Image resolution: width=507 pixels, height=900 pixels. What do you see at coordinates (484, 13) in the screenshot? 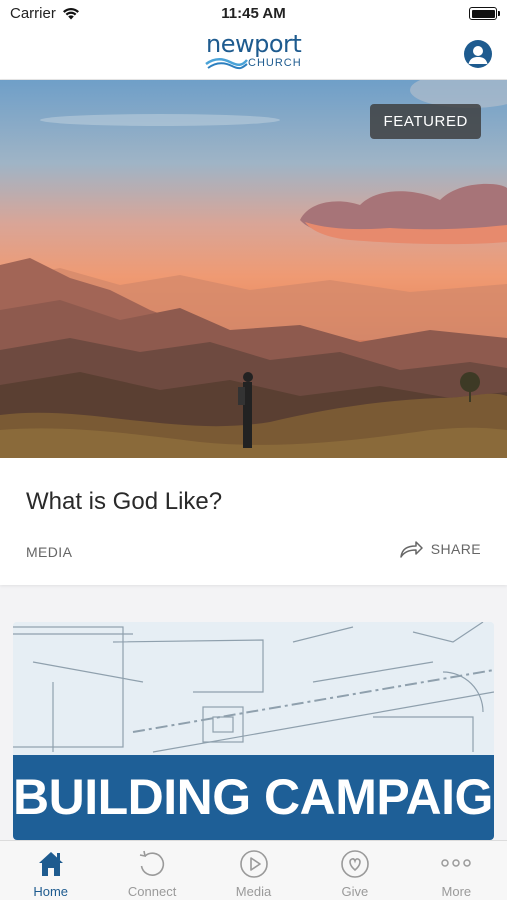
I see `battery-icon` at bounding box center [484, 13].